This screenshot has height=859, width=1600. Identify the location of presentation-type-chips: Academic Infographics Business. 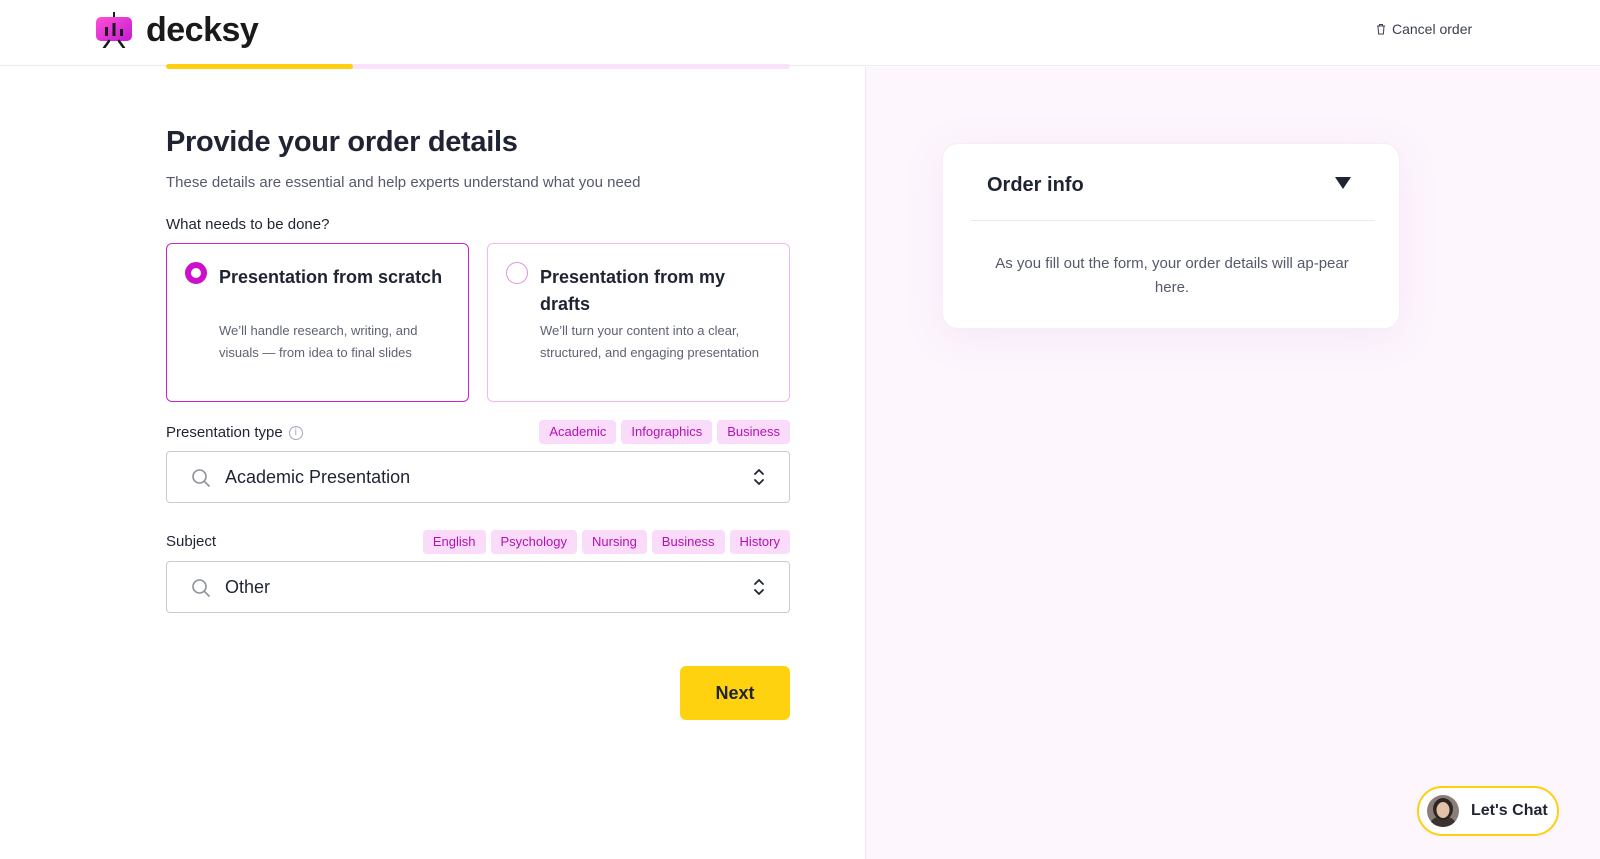
(664, 432).